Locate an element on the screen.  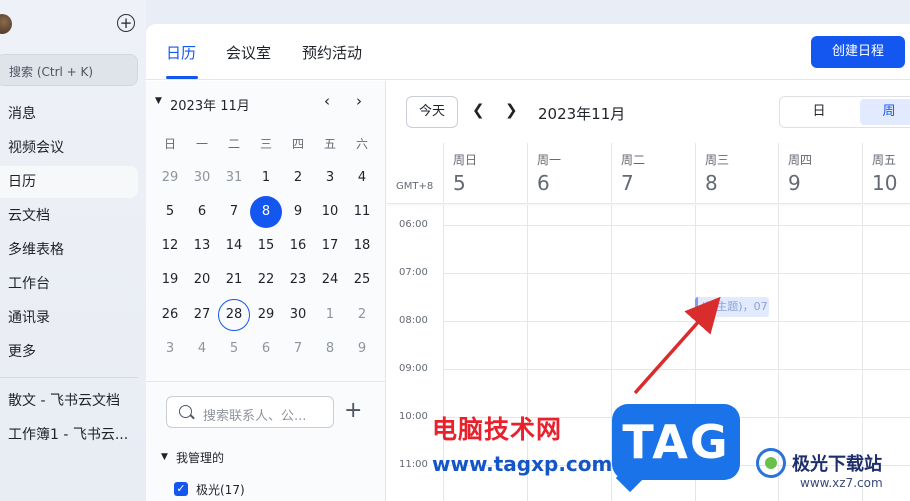
site-logo-icon is located at coordinates (771, 463).